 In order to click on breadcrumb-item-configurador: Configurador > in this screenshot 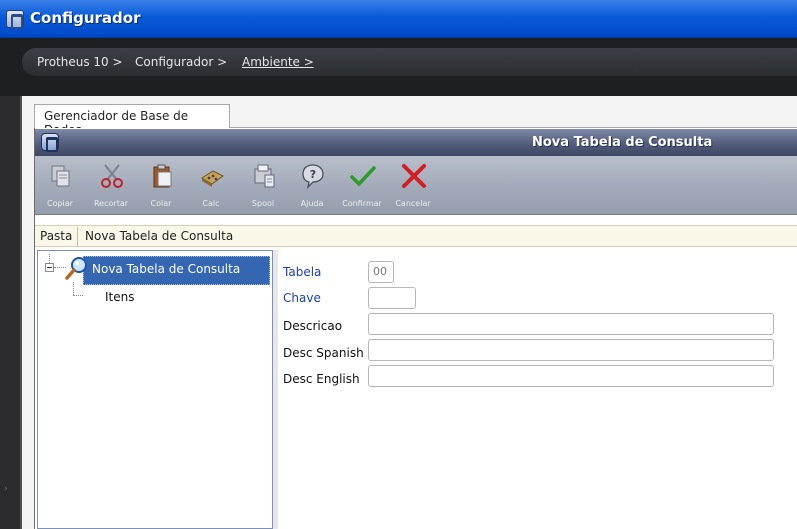, I will do `click(181, 62)`.